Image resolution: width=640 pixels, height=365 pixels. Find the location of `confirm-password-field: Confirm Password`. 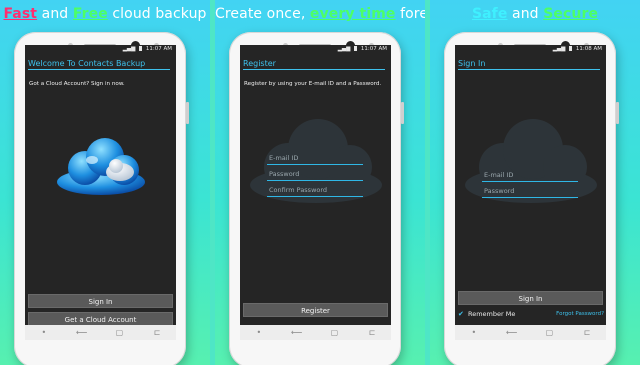

confirm-password-field: Confirm Password is located at coordinates (315, 191).